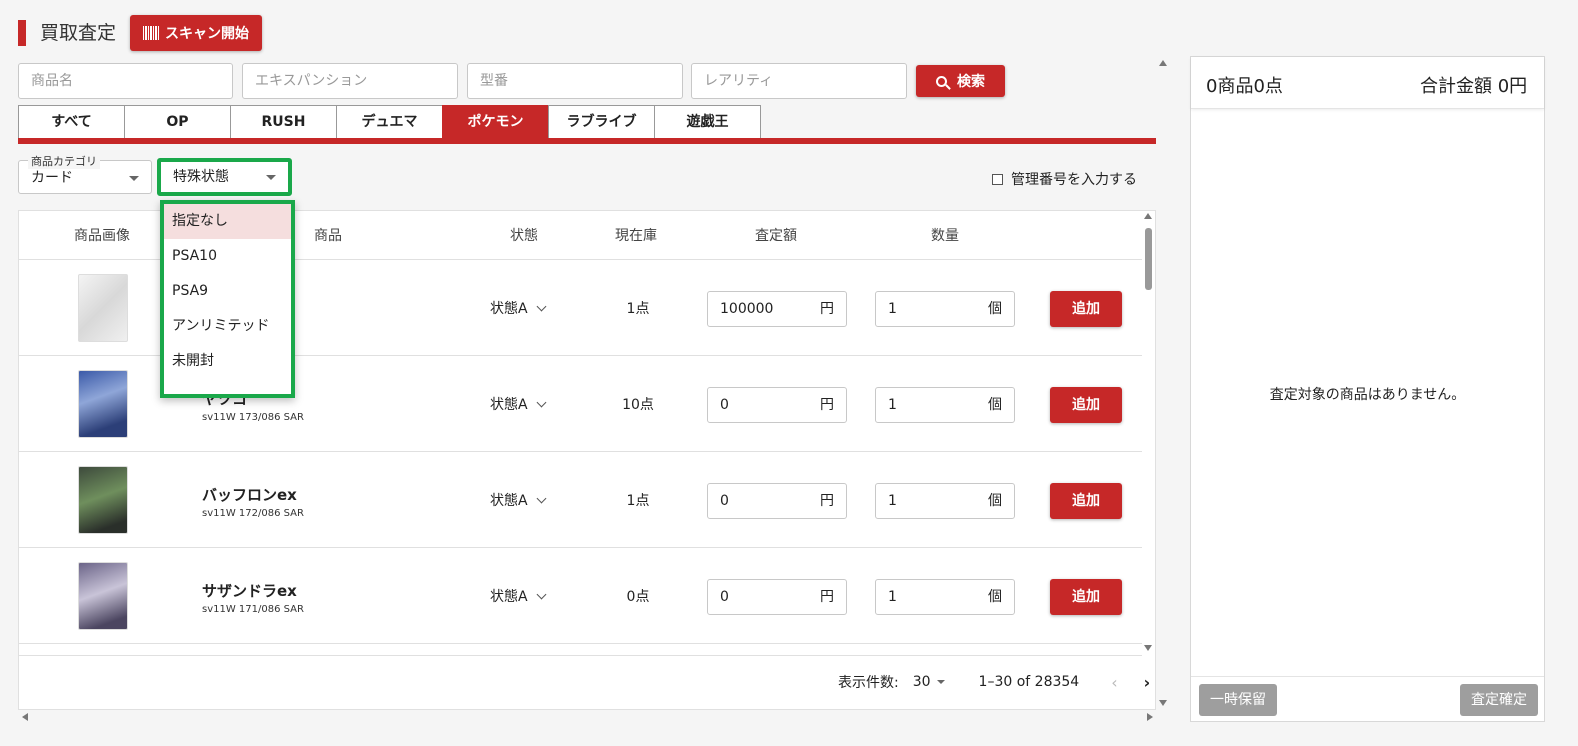 This screenshot has height=746, width=1578. What do you see at coordinates (1244, 86) in the screenshot?
I see `item-count: 0商品0点` at bounding box center [1244, 86].